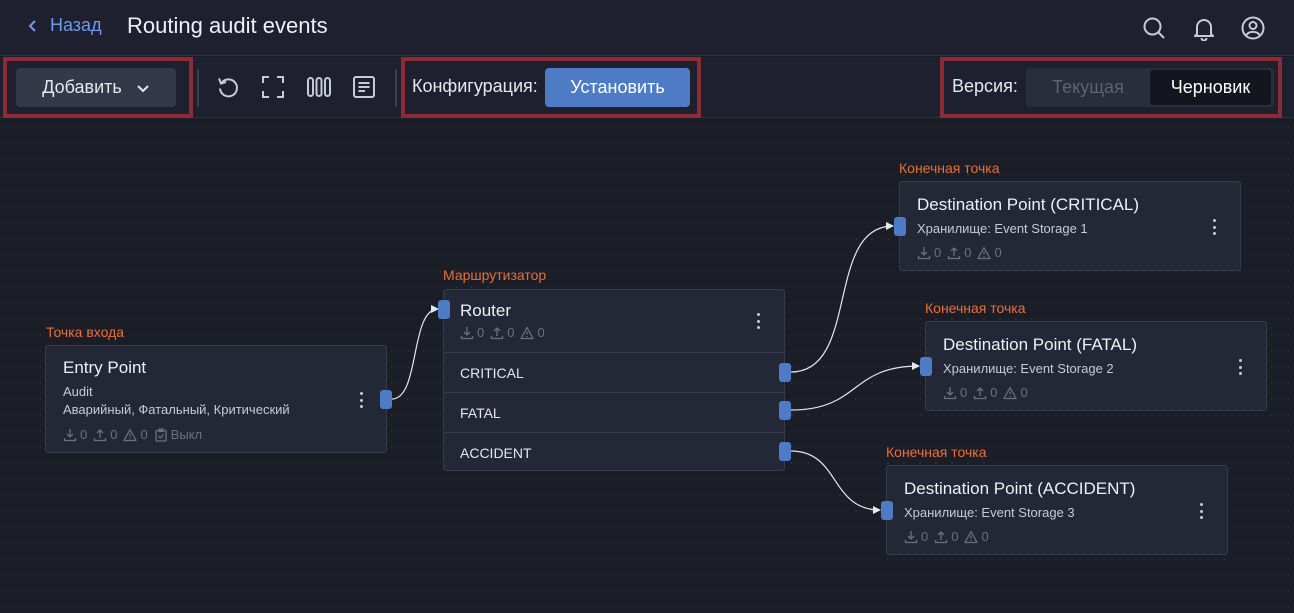 The height and width of the screenshot is (613, 1294). I want to click on route-row-accident: ACCIDENT, so click(614, 452).